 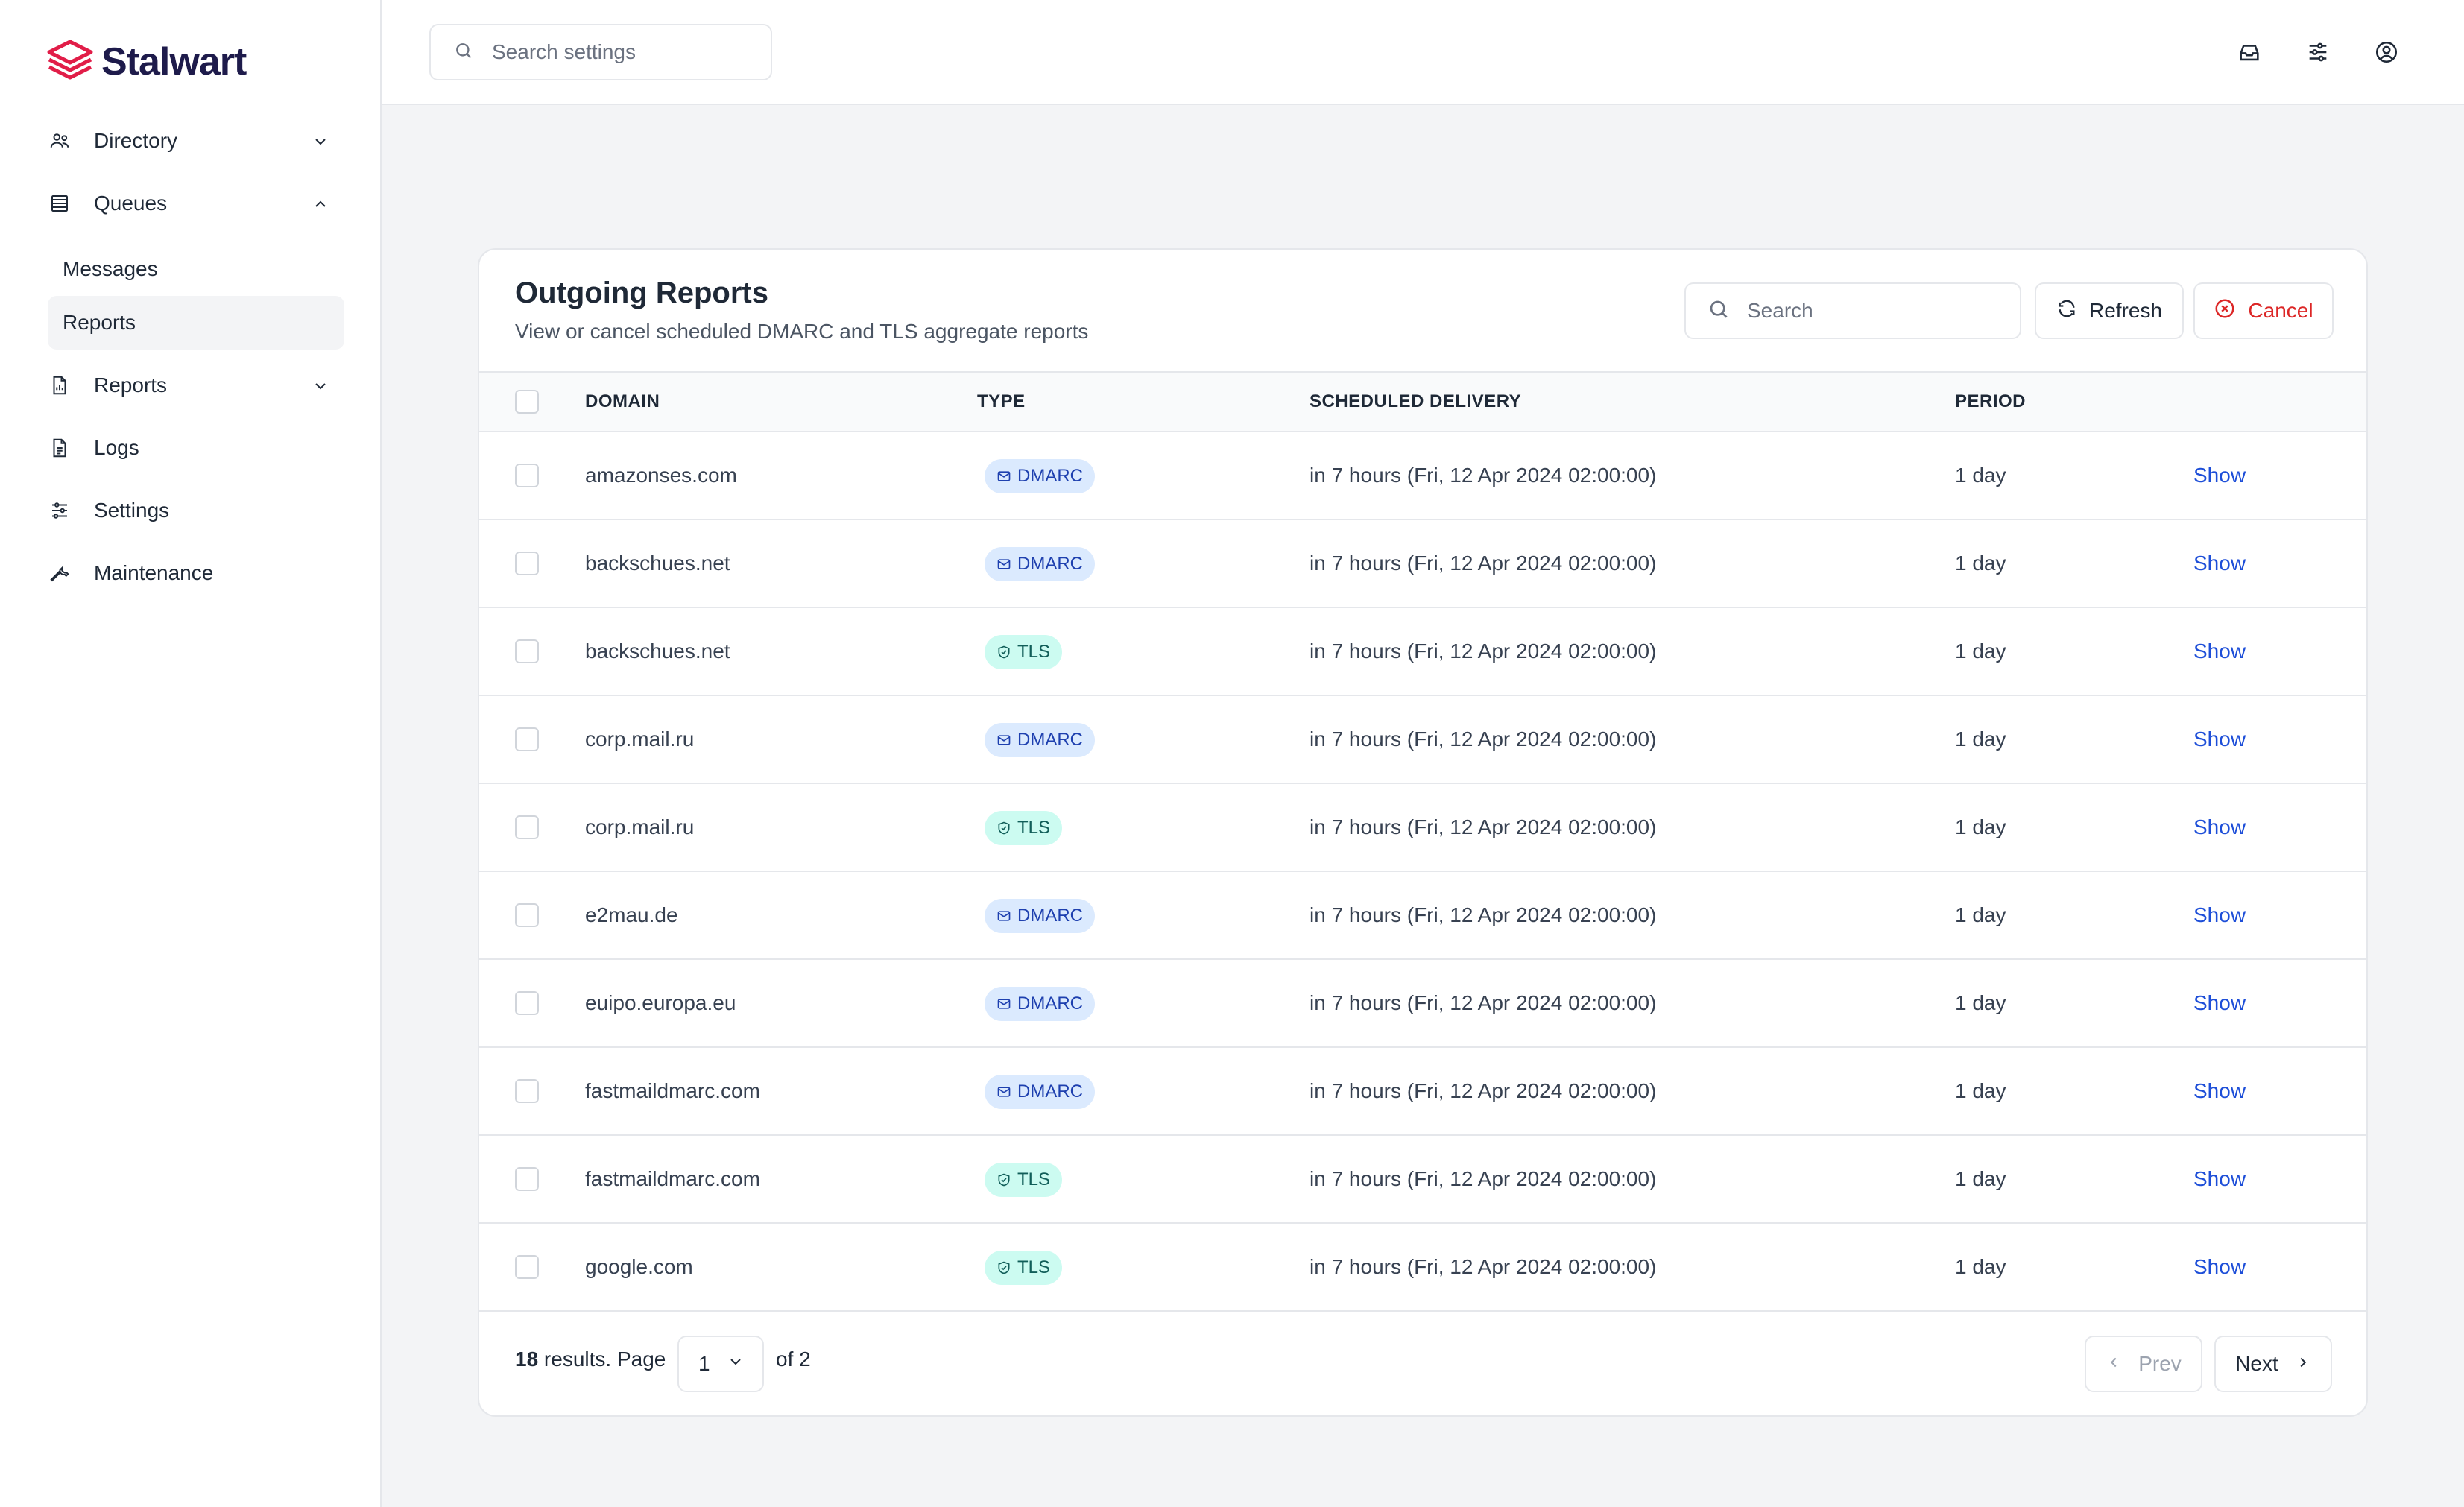 I want to click on row-domain: corp.mail.ru, so click(x=640, y=739).